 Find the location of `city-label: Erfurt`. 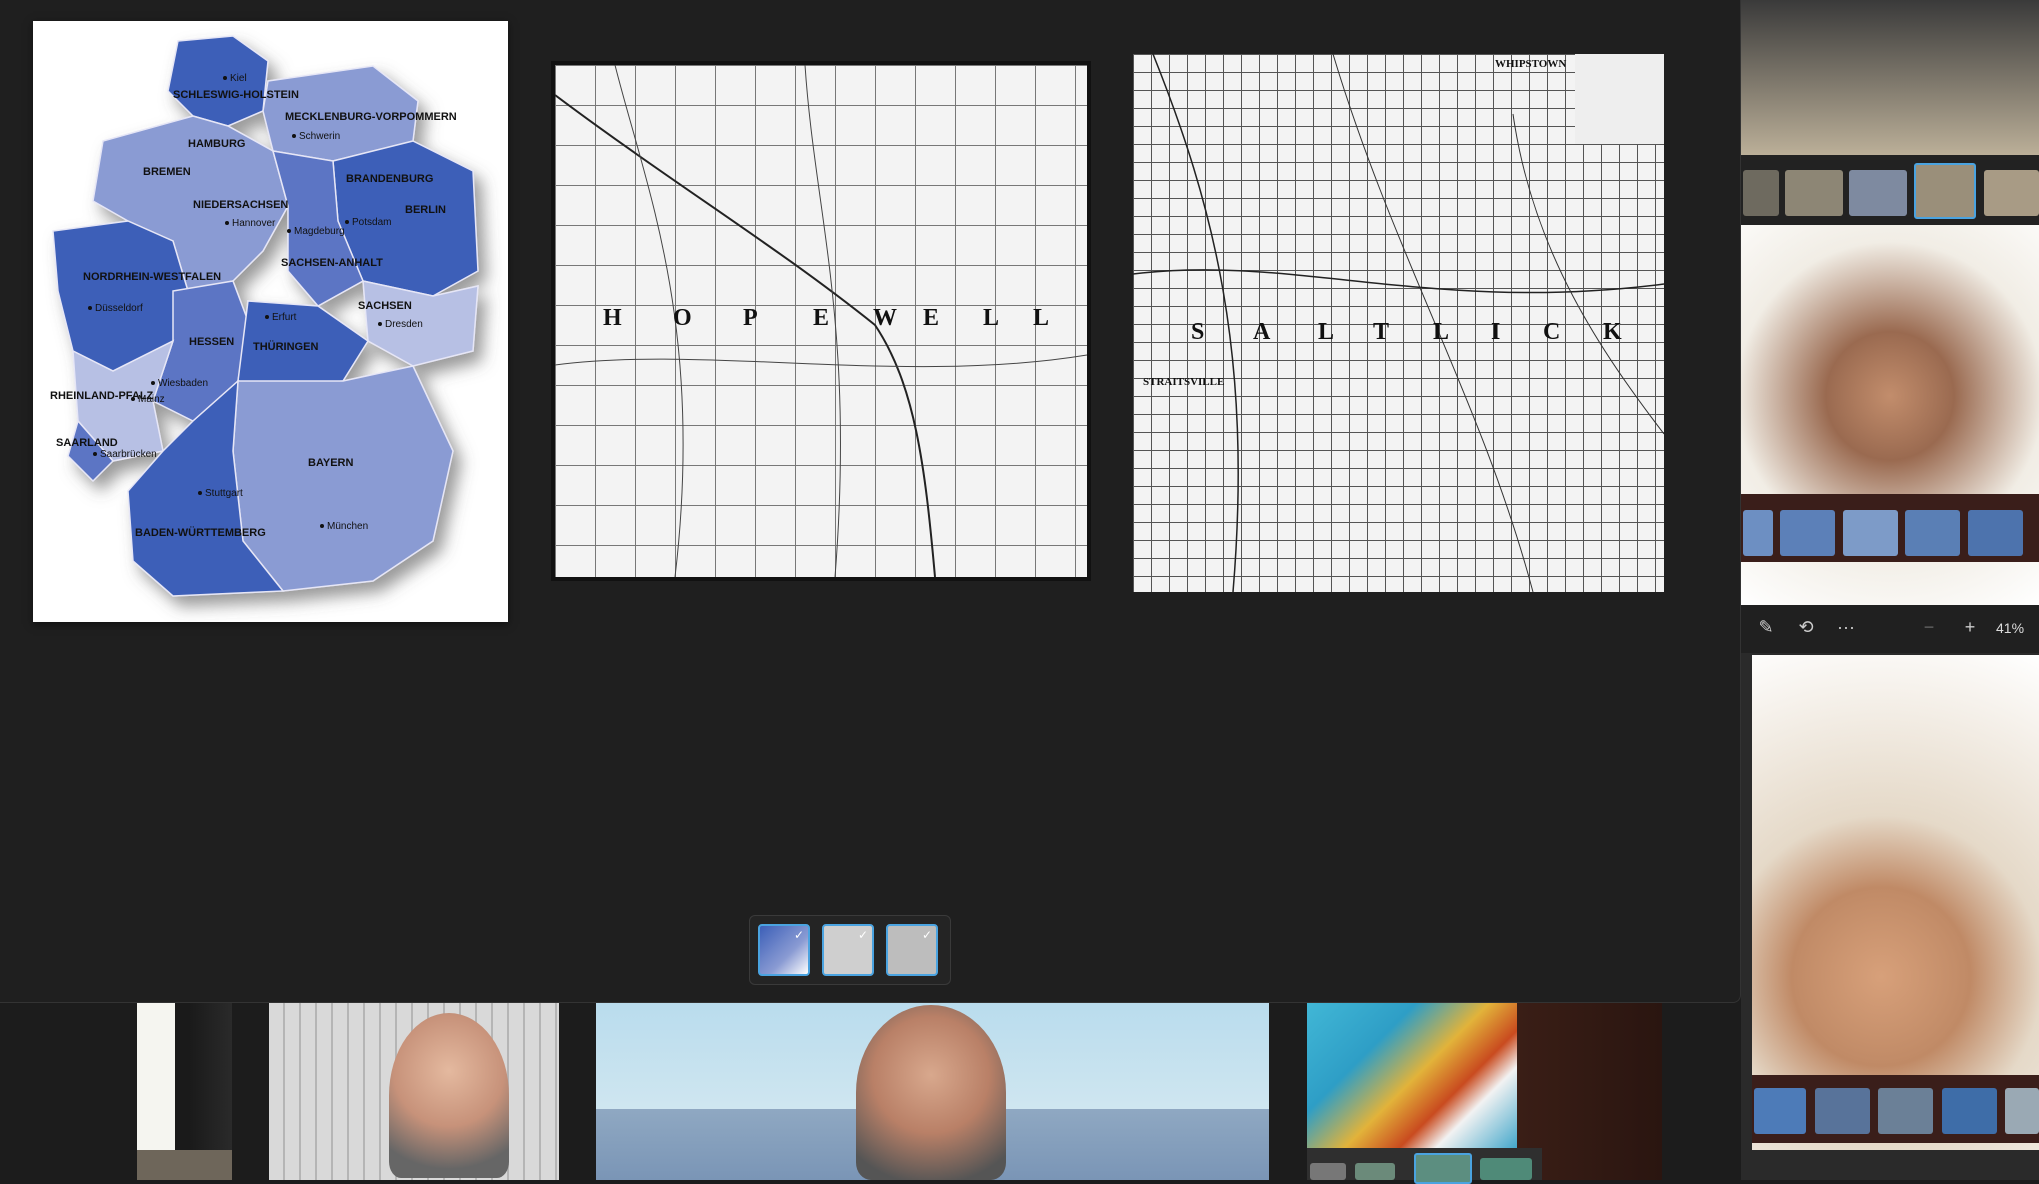

city-label: Erfurt is located at coordinates (280, 317).